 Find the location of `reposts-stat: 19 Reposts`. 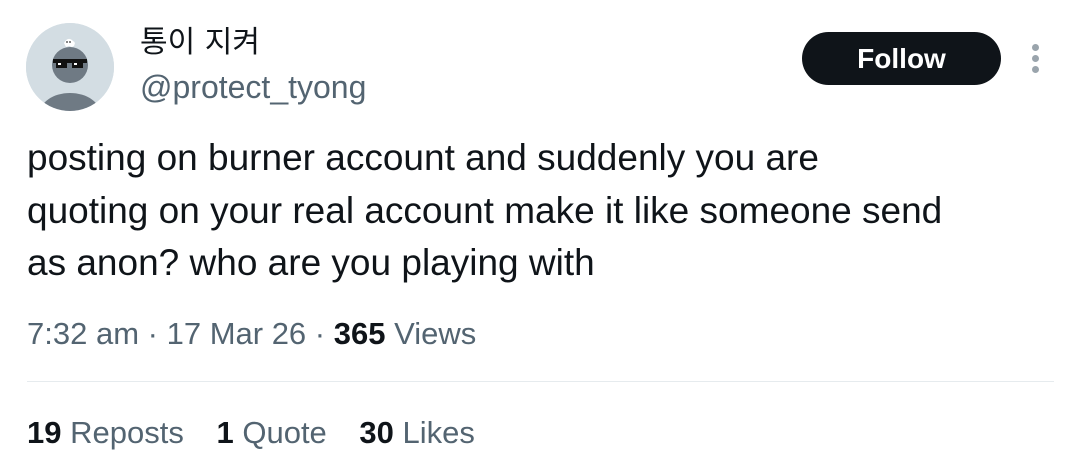

reposts-stat: 19 Reposts is located at coordinates (105, 433).